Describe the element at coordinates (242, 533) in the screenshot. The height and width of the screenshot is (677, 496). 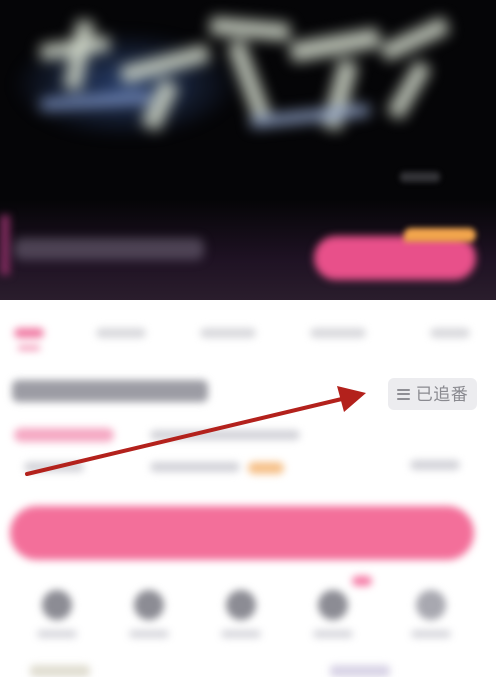
I see `primary-action-button-blurred` at that location.